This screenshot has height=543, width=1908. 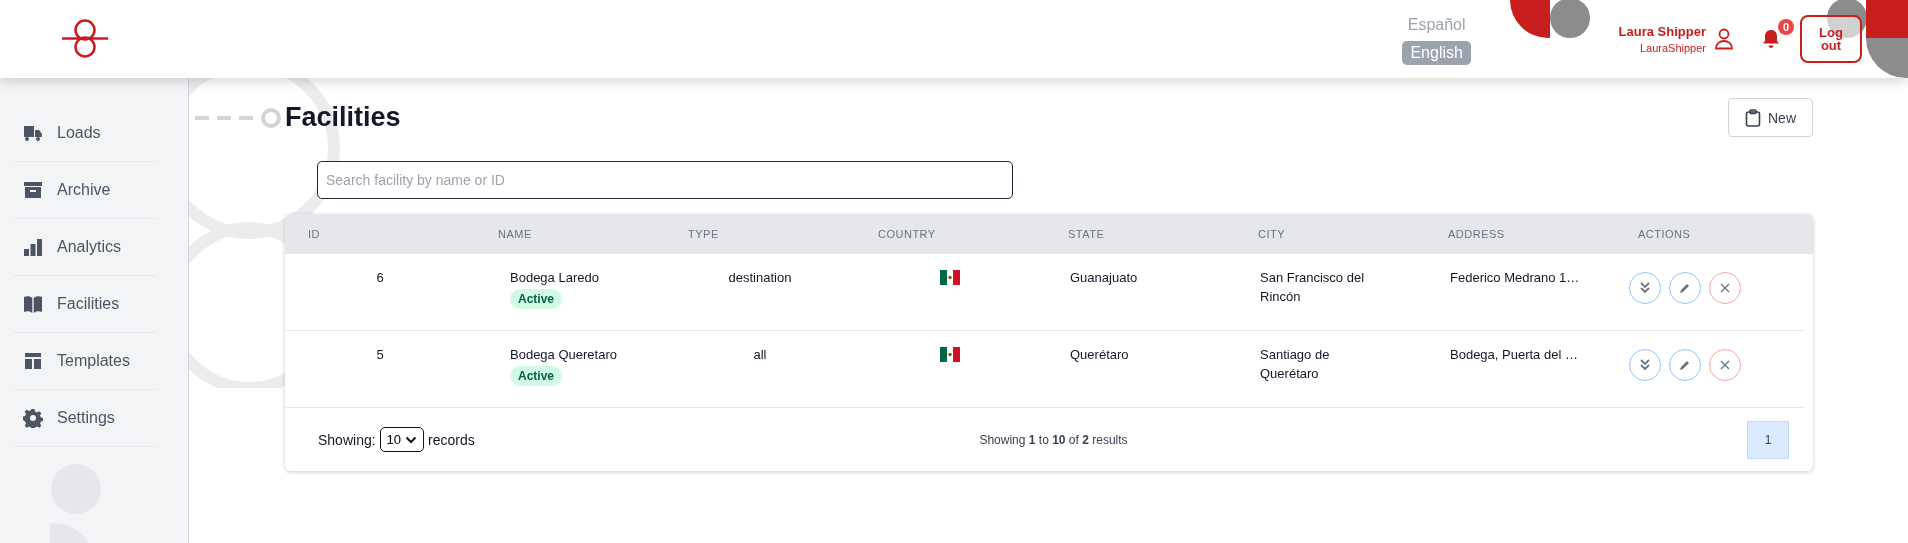 I want to click on logo-icon, so click(x=85, y=39).